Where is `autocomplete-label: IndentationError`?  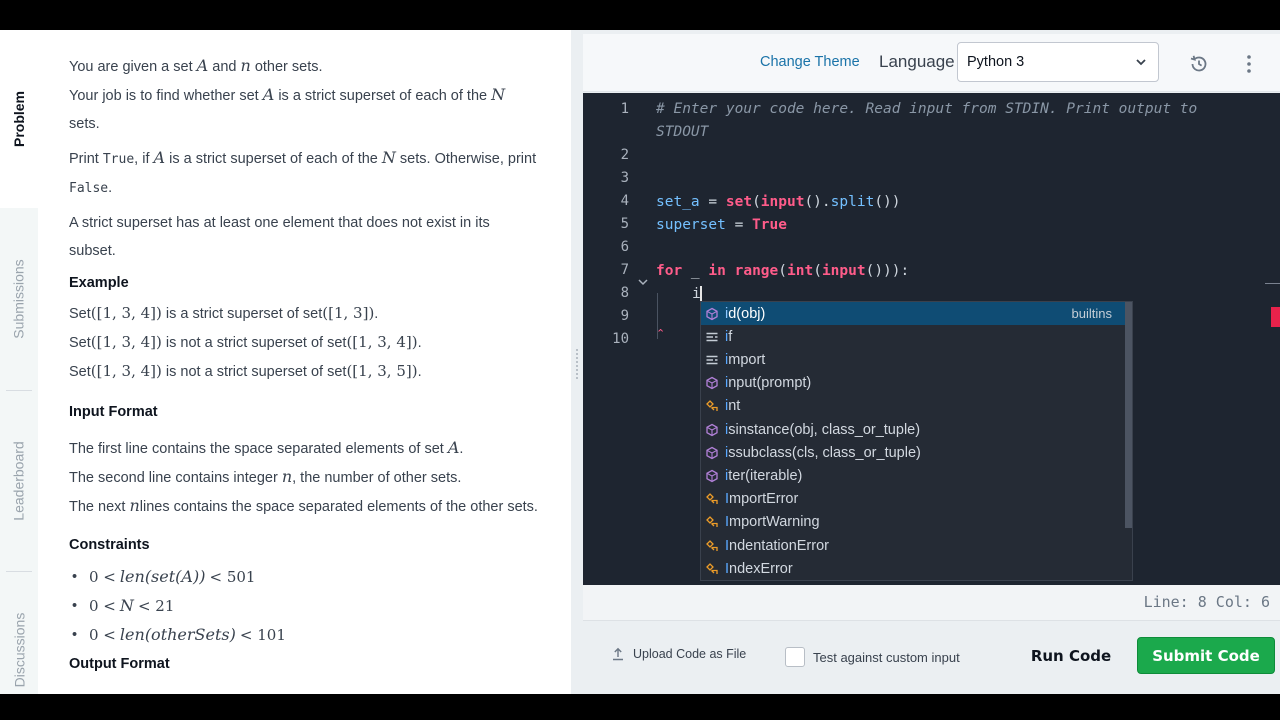
autocomplete-label: IndentationError is located at coordinates (777, 545).